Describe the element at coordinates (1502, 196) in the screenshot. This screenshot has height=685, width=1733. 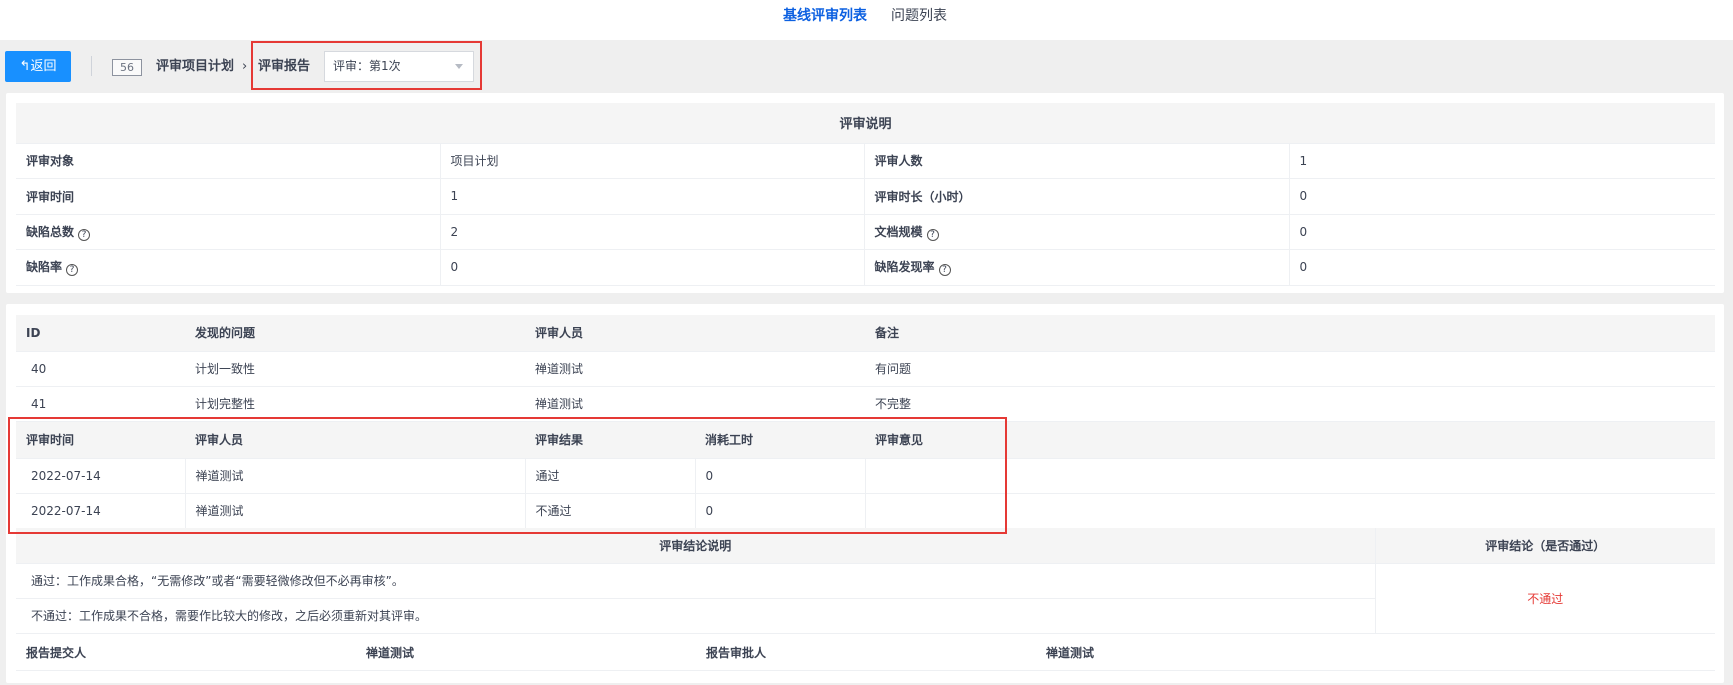
I see `value-review-duration: 0` at that location.